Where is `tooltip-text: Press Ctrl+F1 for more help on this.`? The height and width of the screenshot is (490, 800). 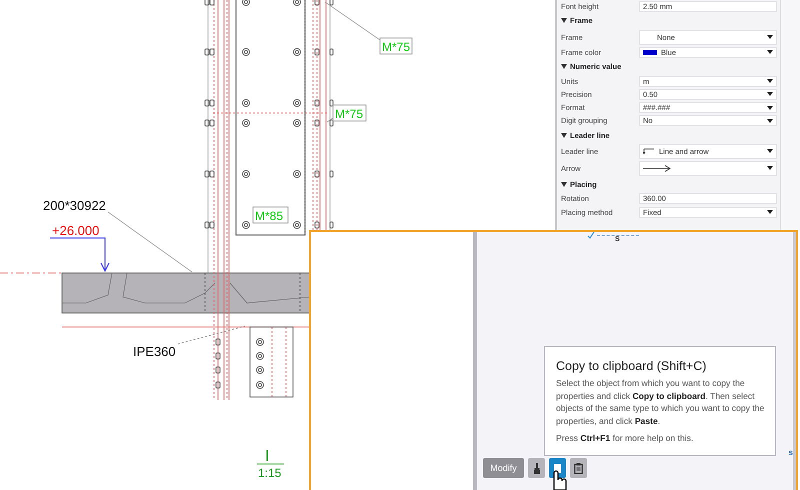 tooltip-text: Press Ctrl+F1 for more help on this. is located at coordinates (625, 438).